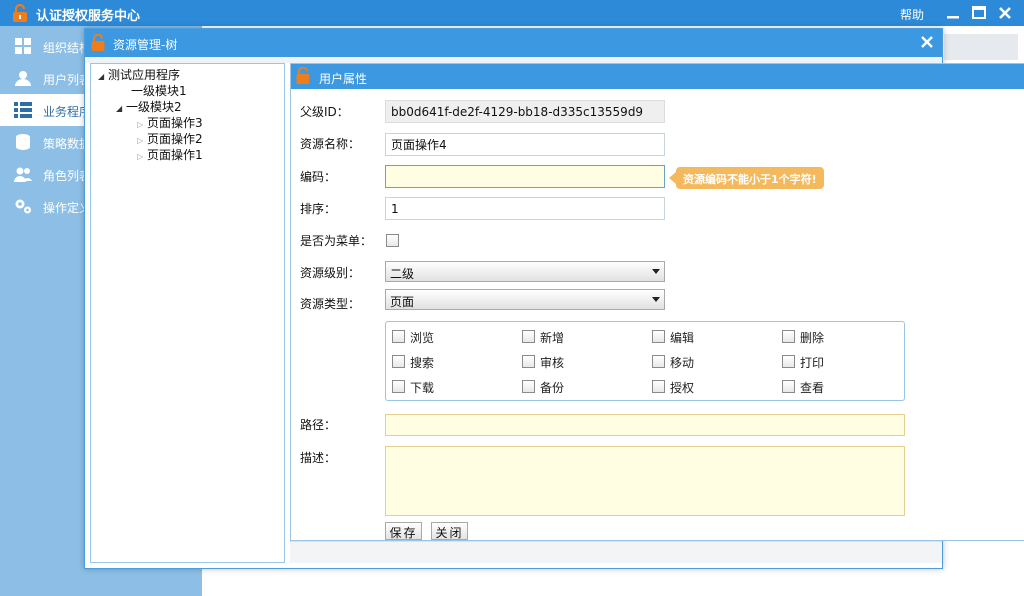 The image size is (1024, 596). What do you see at coordinates (657, 76) in the screenshot?
I see `properties-header: 用户属性` at bounding box center [657, 76].